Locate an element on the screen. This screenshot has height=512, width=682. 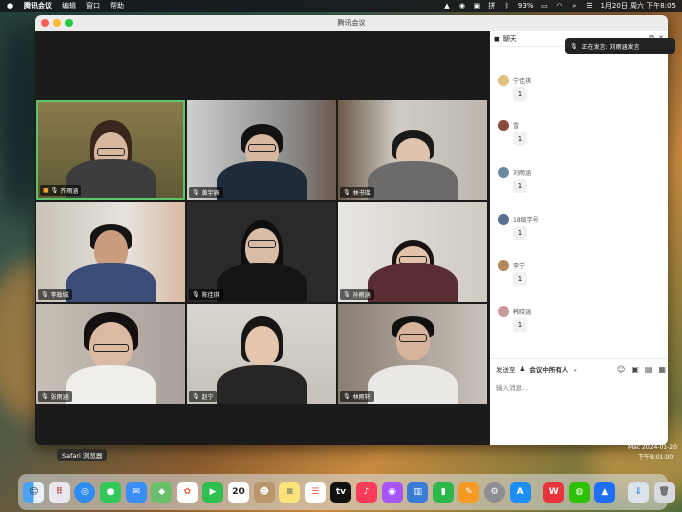
video-tile: 🎙︎ 孙雨涵 is located at coordinates (412, 252).